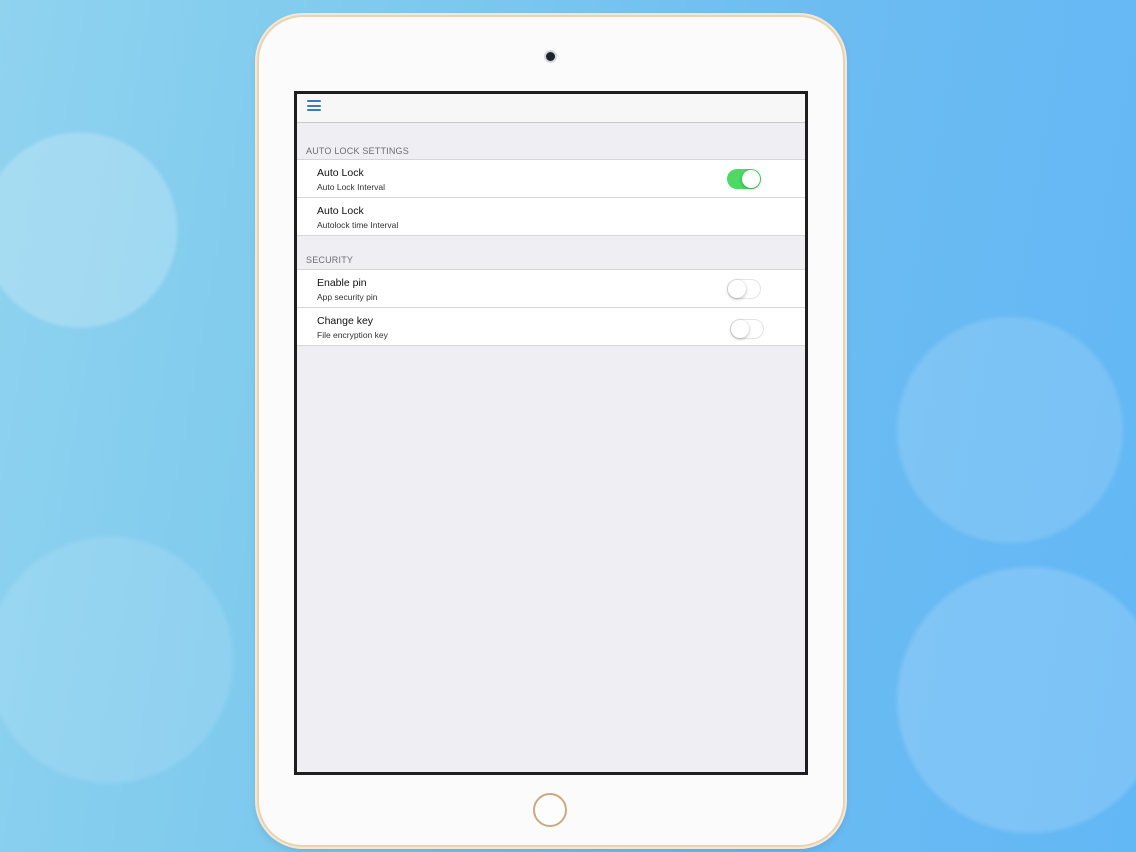  Describe the element at coordinates (352, 335) in the screenshot. I see `cell-subtitle: File encryption key` at that location.